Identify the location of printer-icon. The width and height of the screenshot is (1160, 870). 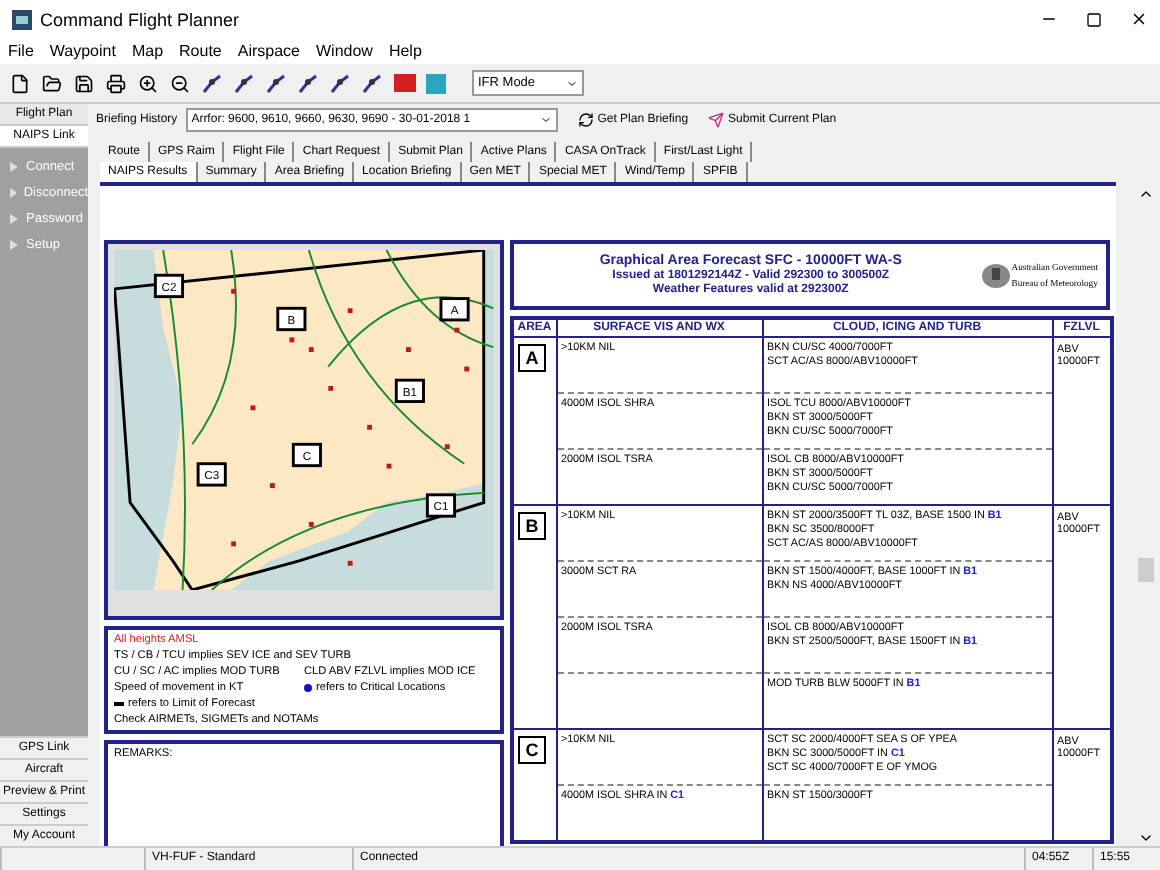
(116, 83).